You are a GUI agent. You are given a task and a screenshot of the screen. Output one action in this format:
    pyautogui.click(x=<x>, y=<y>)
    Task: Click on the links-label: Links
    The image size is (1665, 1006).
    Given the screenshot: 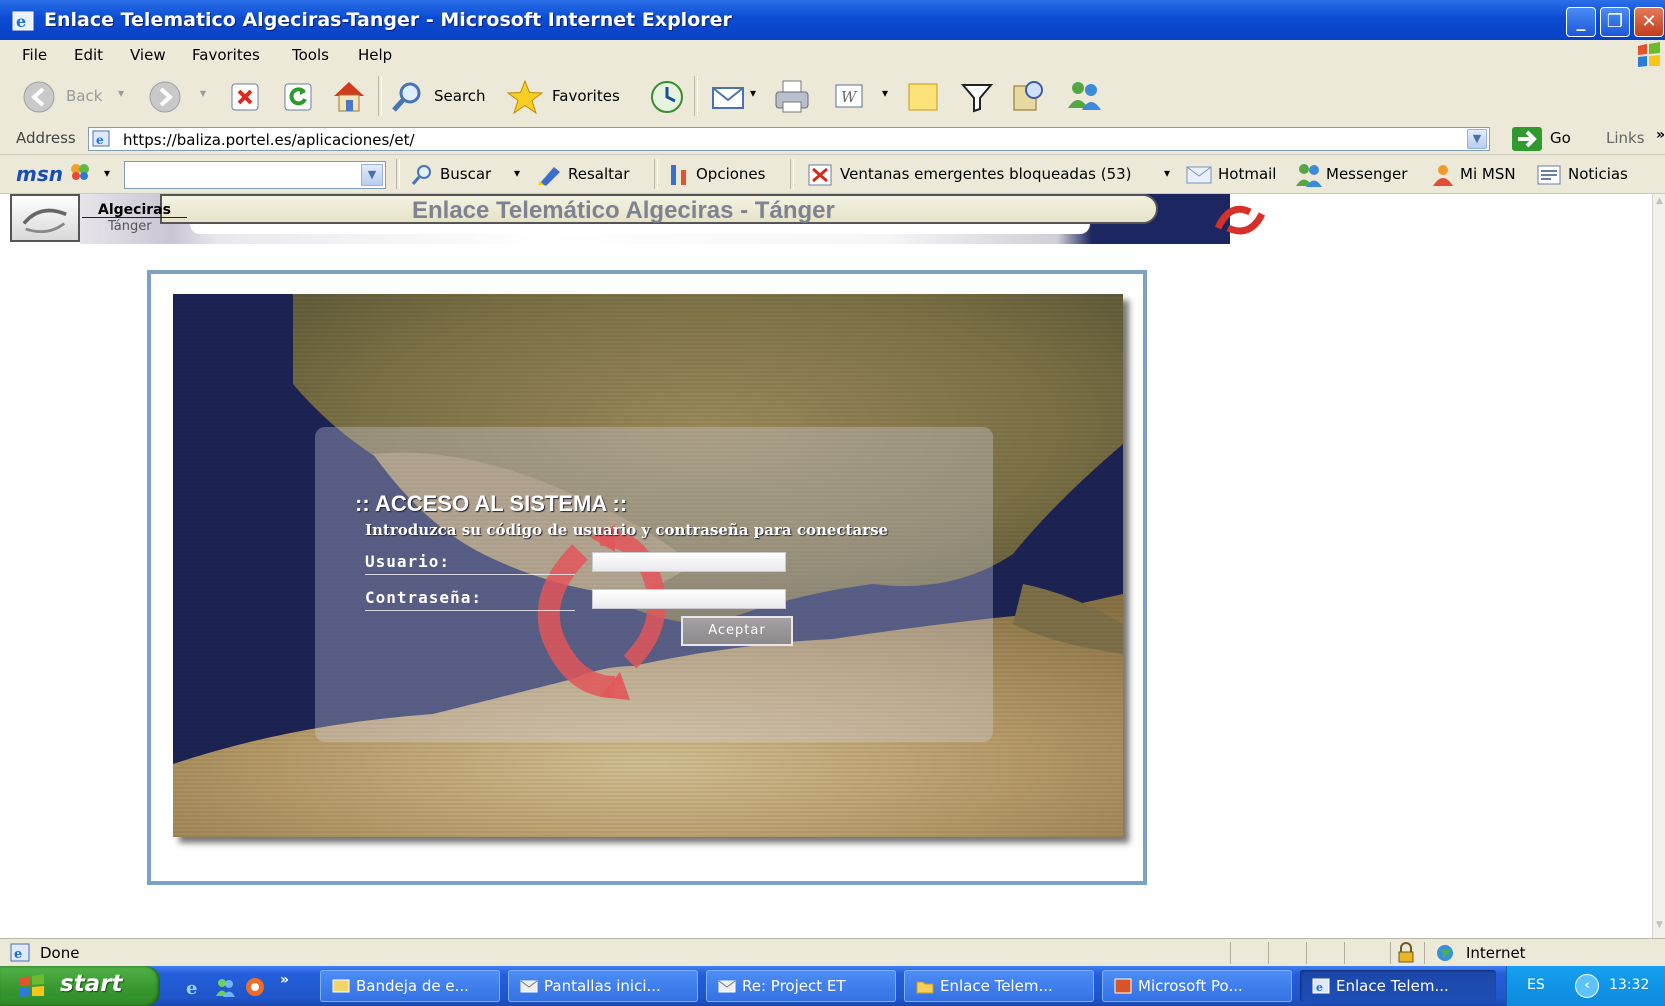 What is the action you would take?
    pyautogui.click(x=1625, y=138)
    